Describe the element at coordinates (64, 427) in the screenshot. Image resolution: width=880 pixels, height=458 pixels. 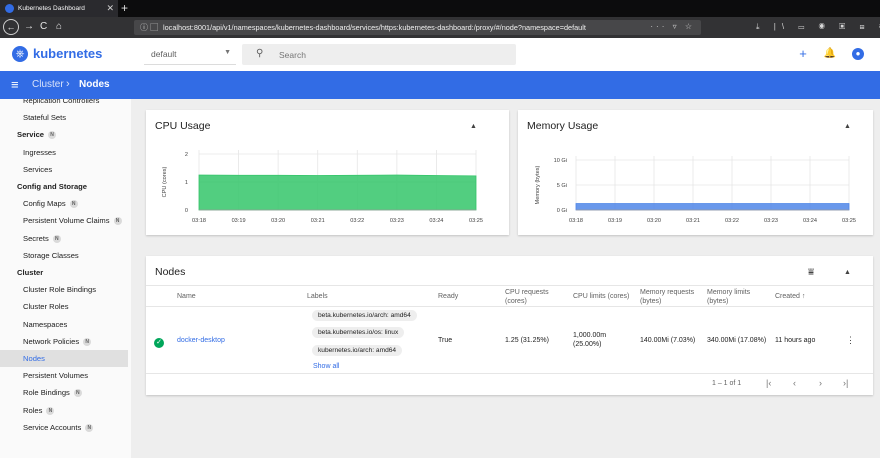
I see `sidebar-item-service-accounts: Service Accounts N` at that location.